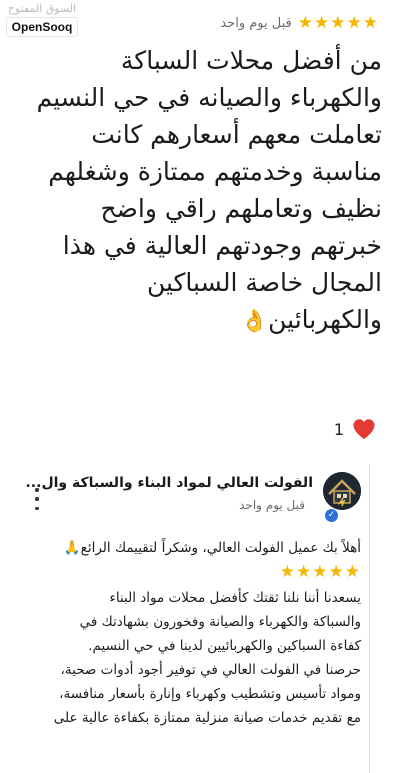 The width and height of the screenshot is (400, 773). What do you see at coordinates (320, 572) in the screenshot?
I see `reply-star-emojis: ★★★★★` at bounding box center [320, 572].